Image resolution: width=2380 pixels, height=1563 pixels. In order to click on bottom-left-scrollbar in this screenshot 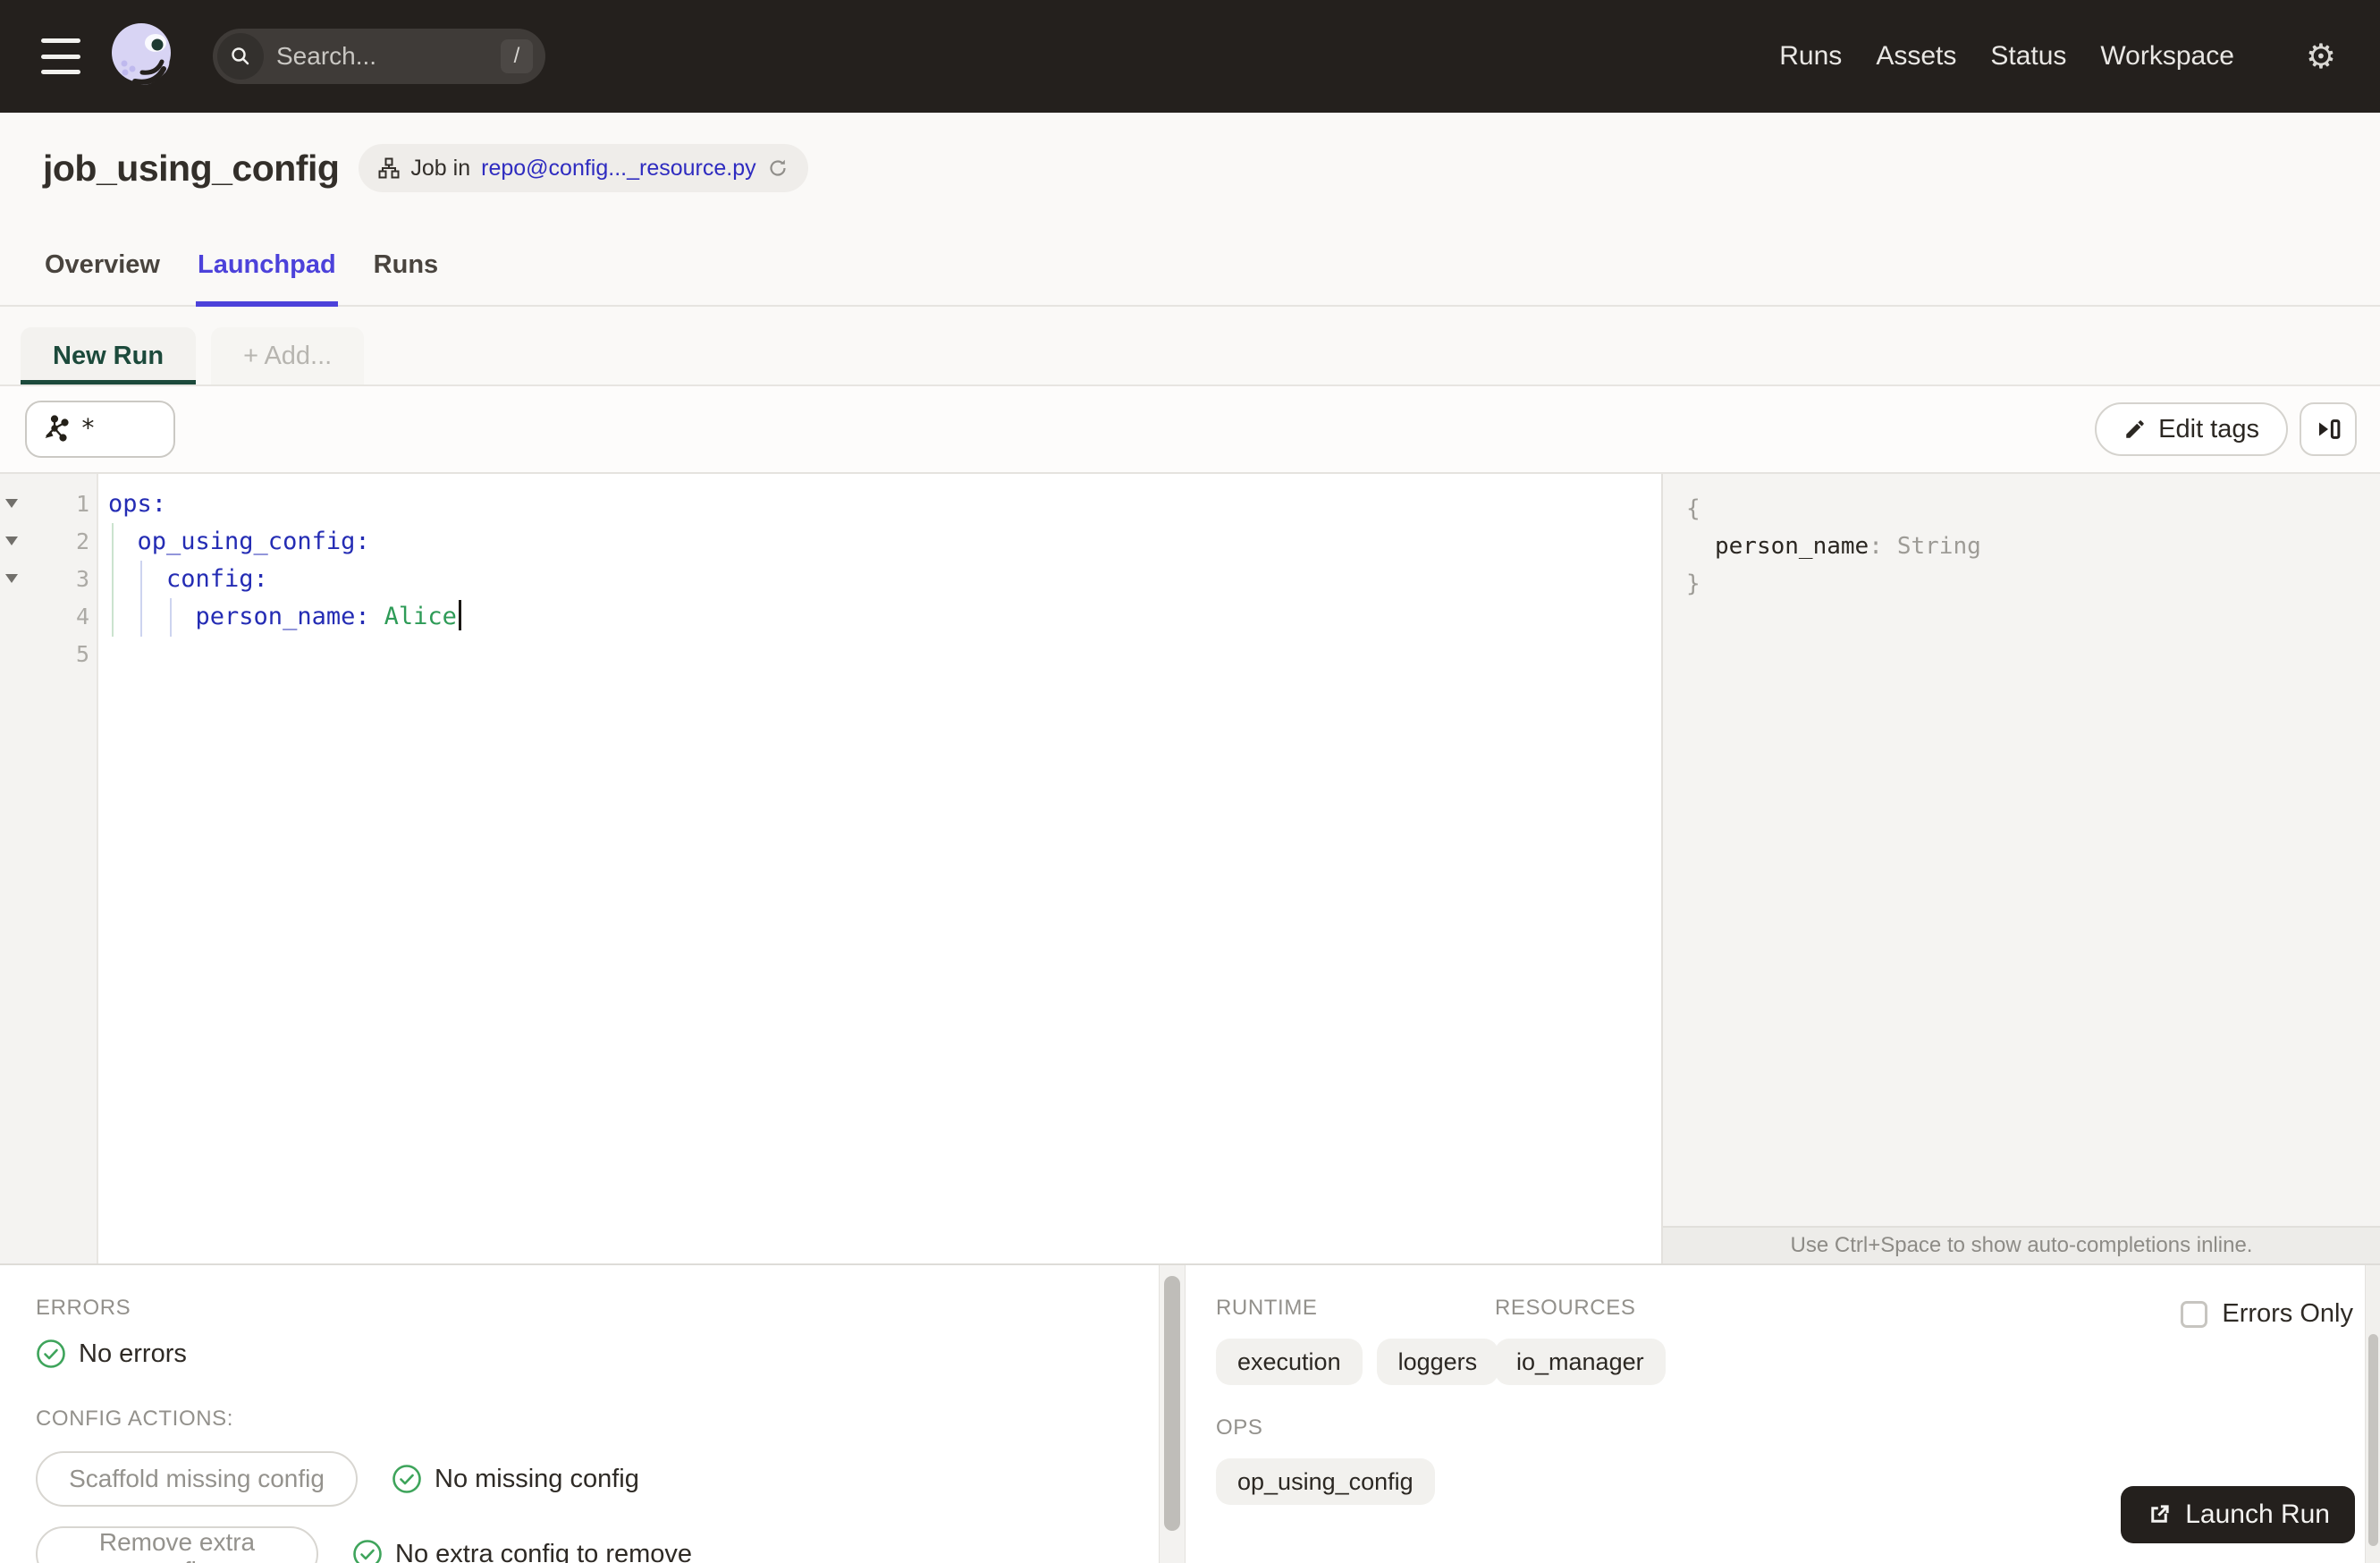, I will do `click(1172, 1414)`.